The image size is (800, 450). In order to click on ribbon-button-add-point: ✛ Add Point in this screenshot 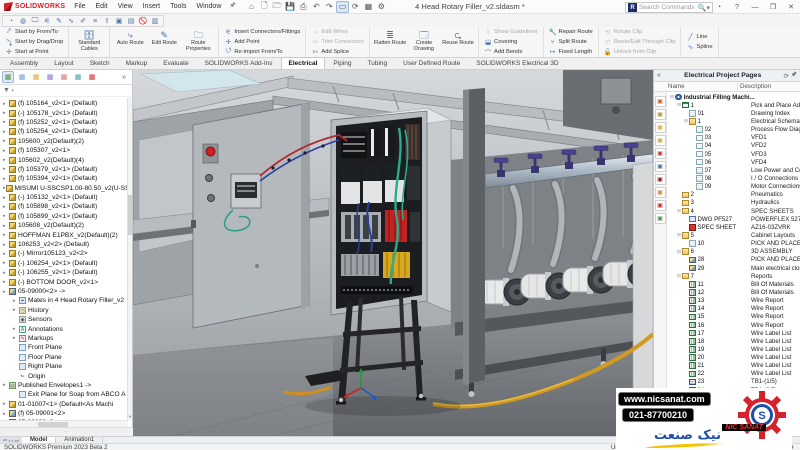, I will do `click(262, 42)`.